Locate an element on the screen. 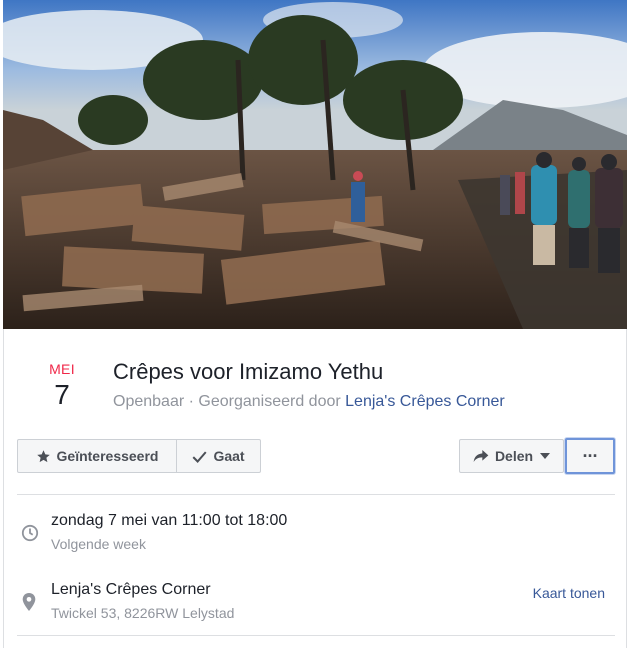  more-options-button: ··· is located at coordinates (590, 456).